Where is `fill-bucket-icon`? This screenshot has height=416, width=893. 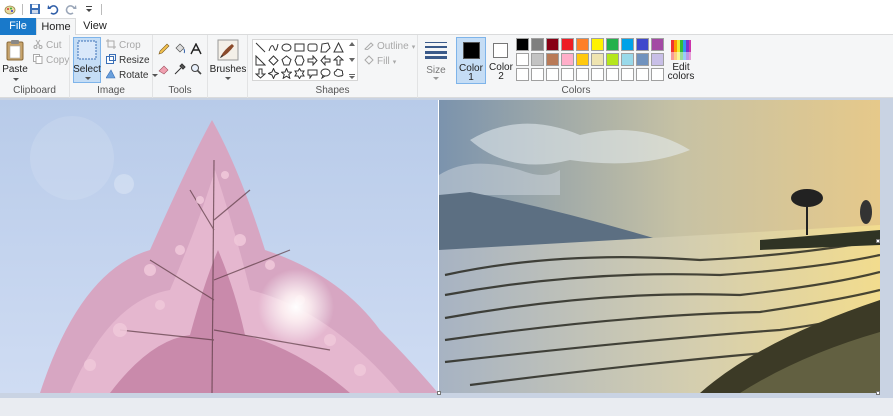
fill-bucket-icon is located at coordinates (180, 49).